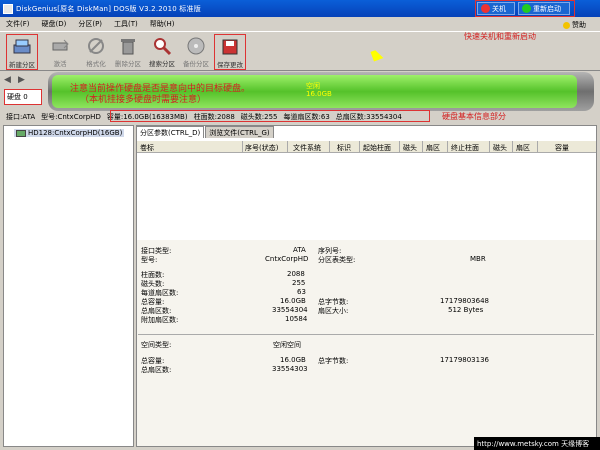 This screenshot has height=450, width=600. I want to click on sponsor-link: 赞助, so click(574, 25).